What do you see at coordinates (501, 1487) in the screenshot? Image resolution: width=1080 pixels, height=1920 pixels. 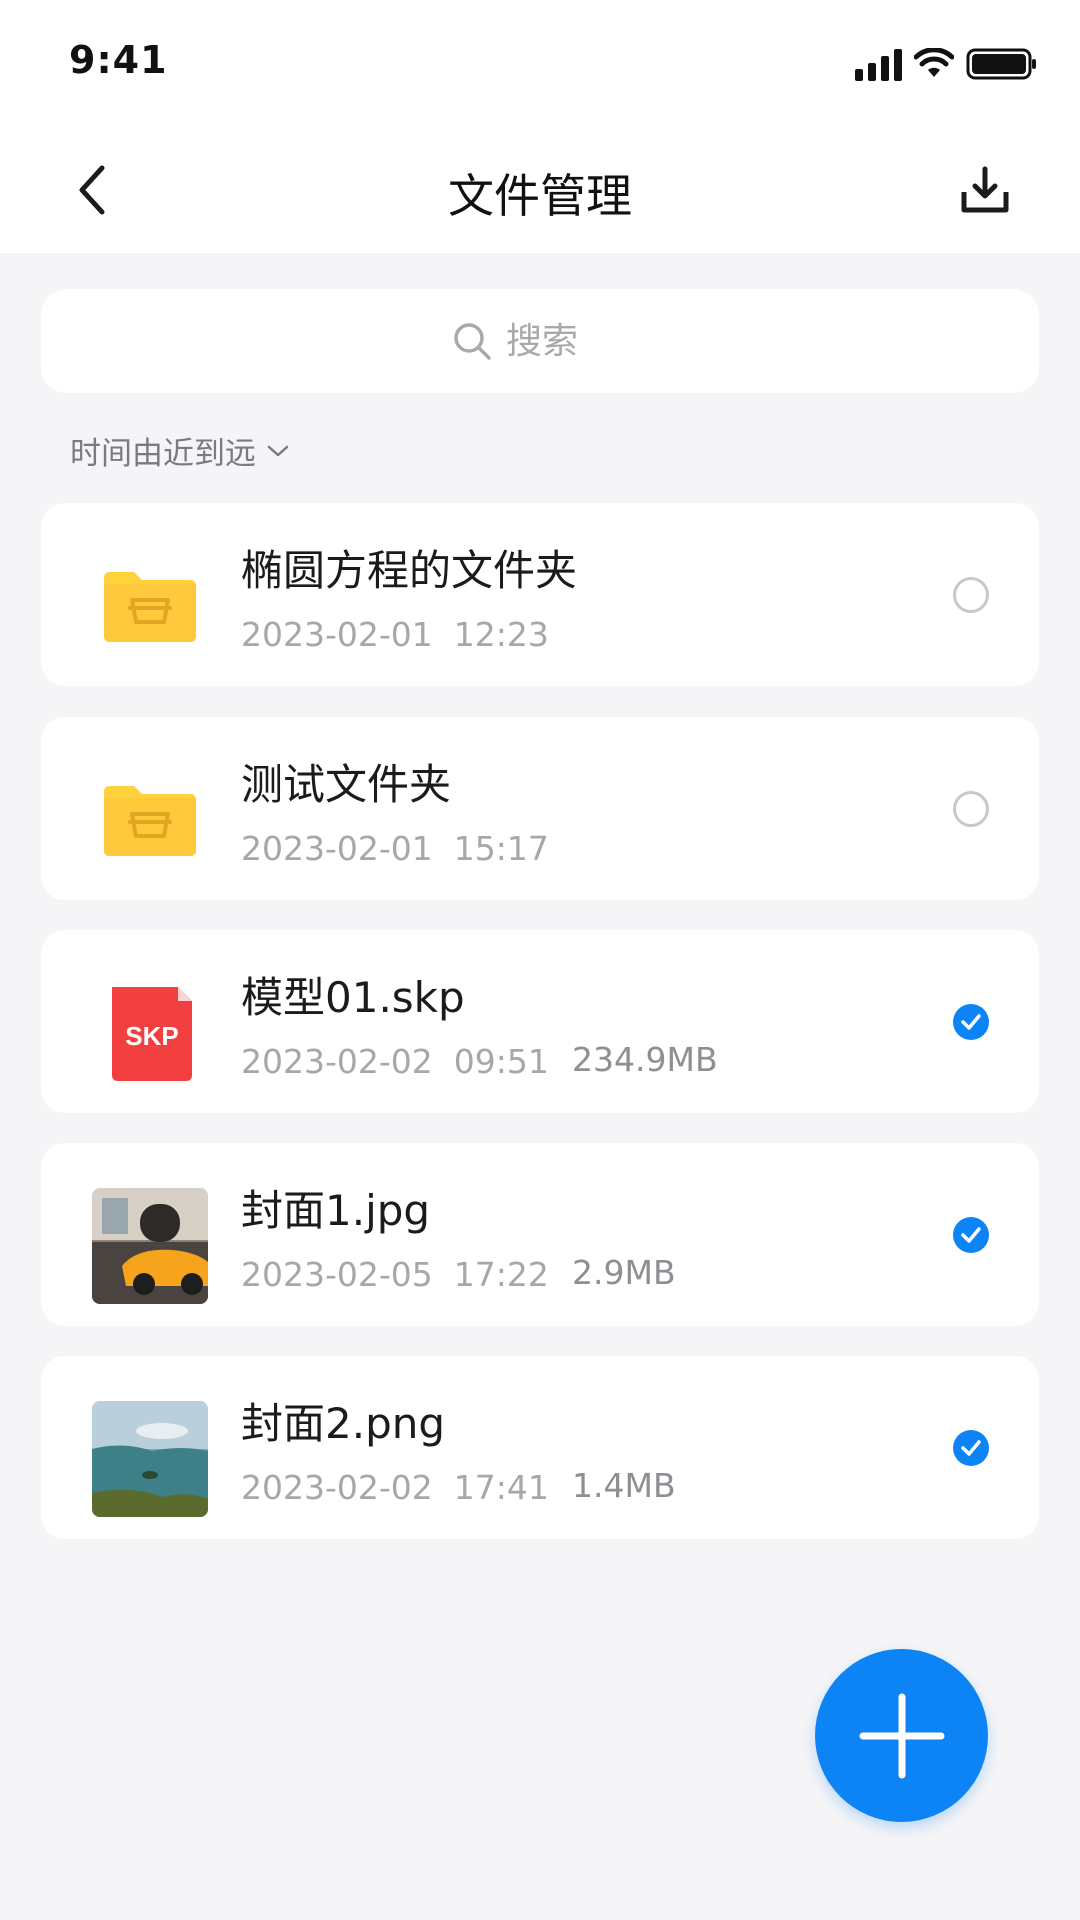 I see `file-time: 17:41` at bounding box center [501, 1487].